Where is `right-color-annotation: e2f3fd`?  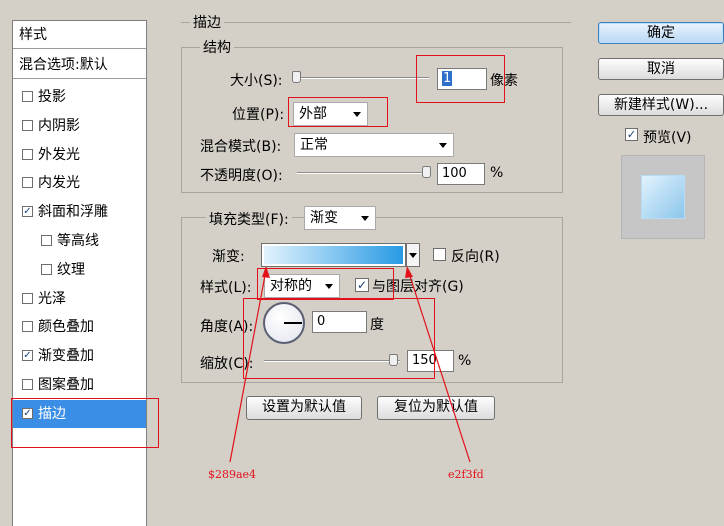
right-color-annotation: e2f3fd is located at coordinates (466, 474).